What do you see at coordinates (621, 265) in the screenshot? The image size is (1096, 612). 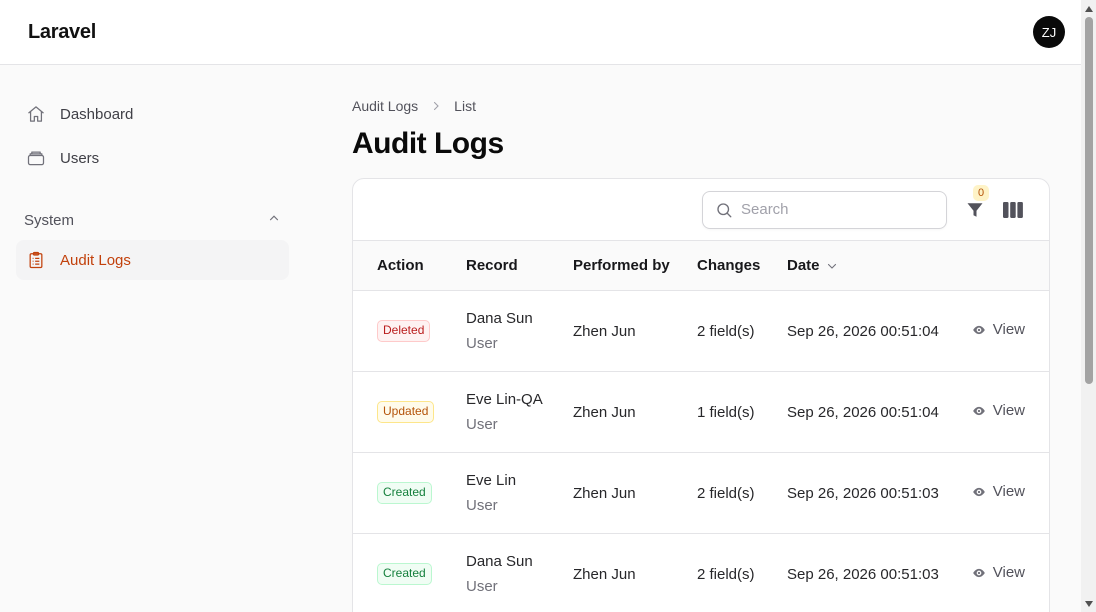 I see `column-header-performed-by: Performed by` at bounding box center [621, 265].